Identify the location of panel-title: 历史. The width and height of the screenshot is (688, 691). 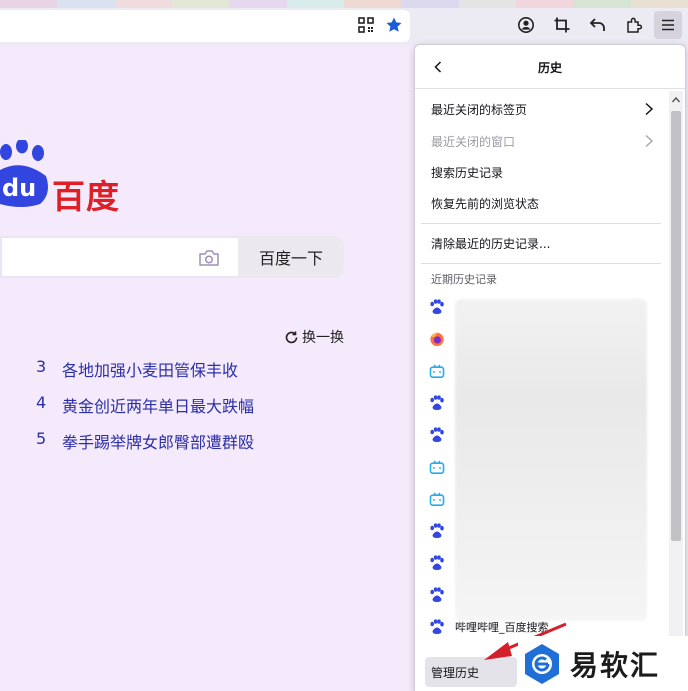
(549, 68).